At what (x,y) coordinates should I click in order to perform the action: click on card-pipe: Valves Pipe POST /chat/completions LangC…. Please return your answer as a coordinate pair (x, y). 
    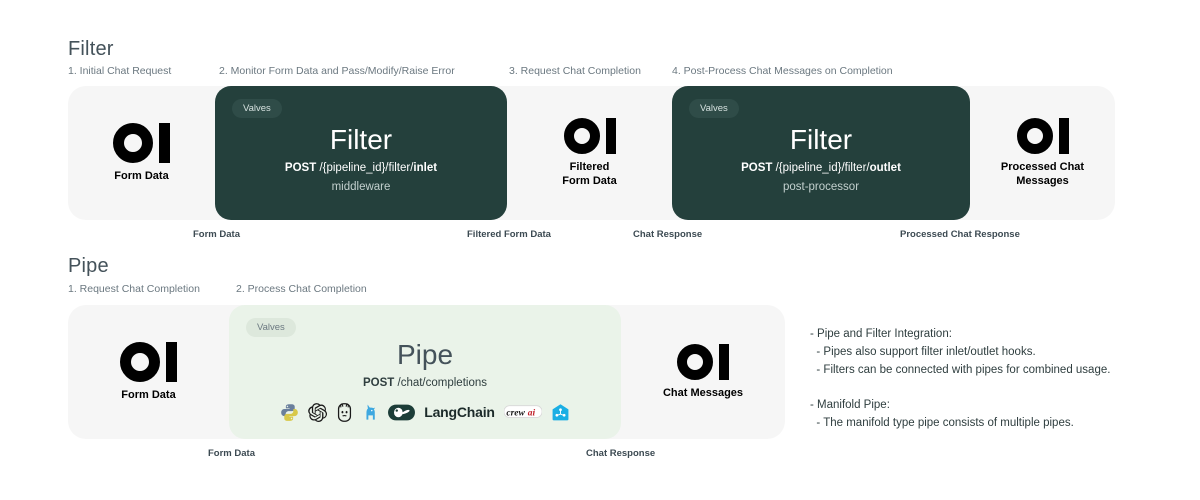
    Looking at the image, I should click on (425, 372).